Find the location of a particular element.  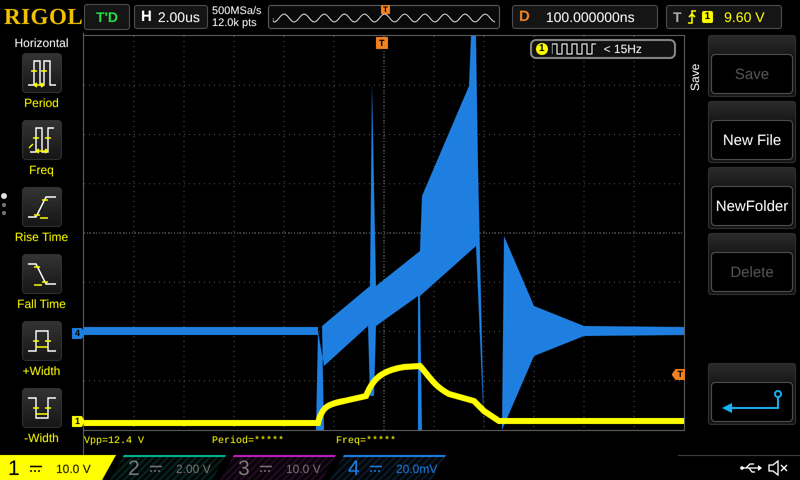

measure-label: Fall Time is located at coordinates (41, 304).